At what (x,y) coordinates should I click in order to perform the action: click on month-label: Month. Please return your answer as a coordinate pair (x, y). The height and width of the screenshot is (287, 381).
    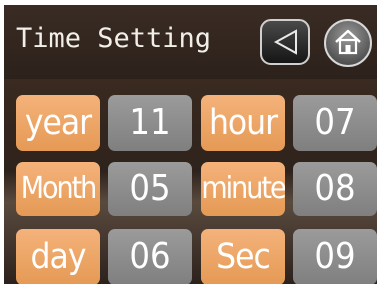
    Looking at the image, I should click on (58, 189).